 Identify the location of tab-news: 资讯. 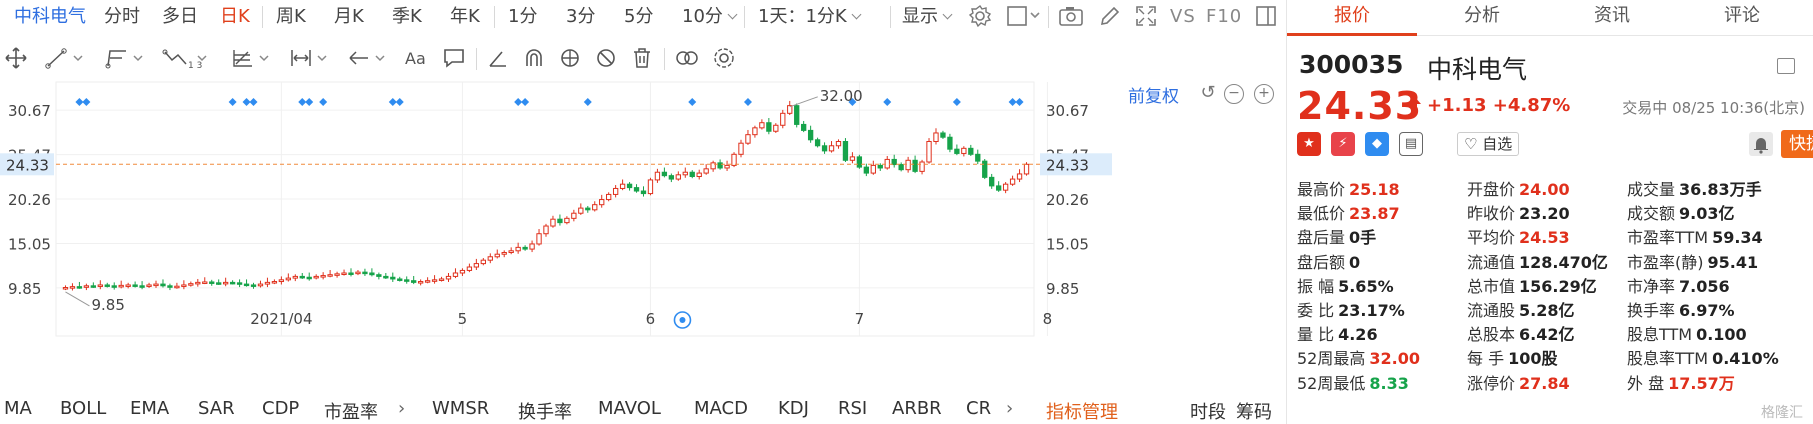
(1612, 18).